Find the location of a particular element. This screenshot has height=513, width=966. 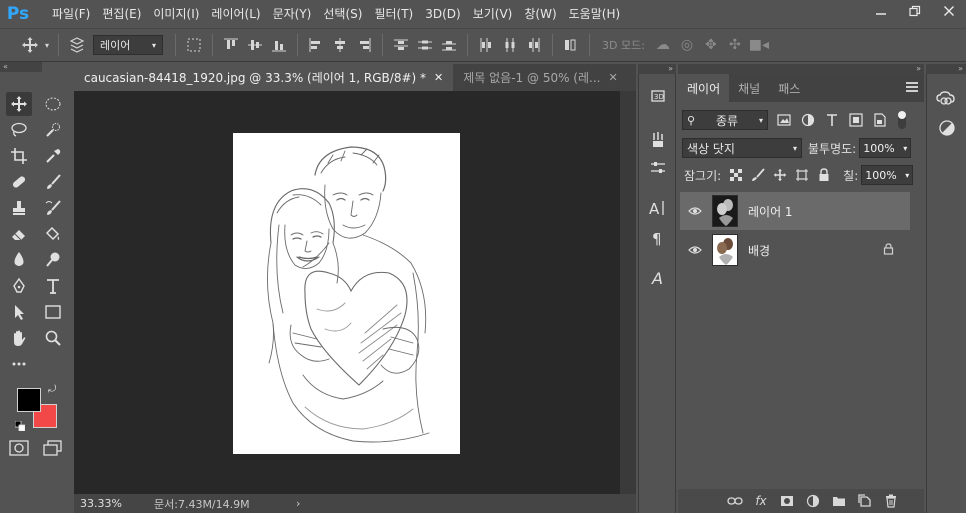

auto-align-icon is located at coordinates (571, 45).